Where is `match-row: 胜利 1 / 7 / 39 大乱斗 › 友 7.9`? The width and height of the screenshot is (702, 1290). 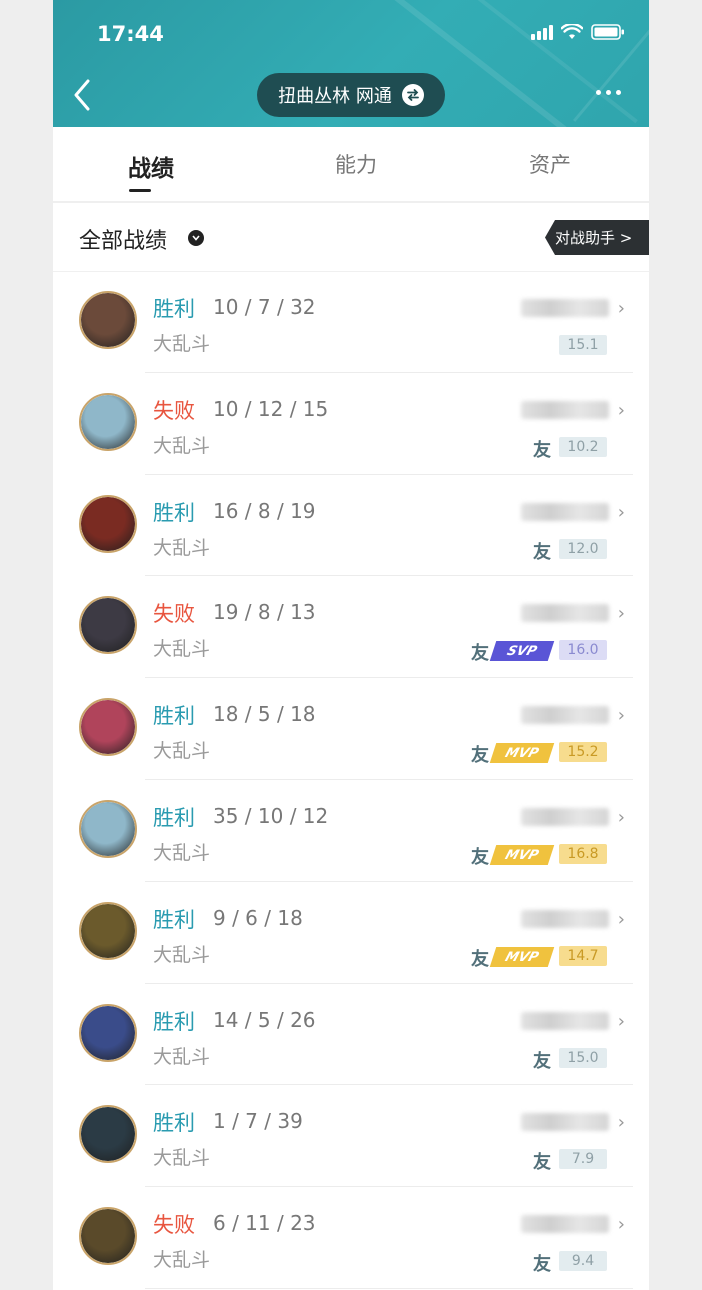 match-row: 胜利 1 / 7 / 39 大乱斗 › 友 7.9 is located at coordinates (351, 1136).